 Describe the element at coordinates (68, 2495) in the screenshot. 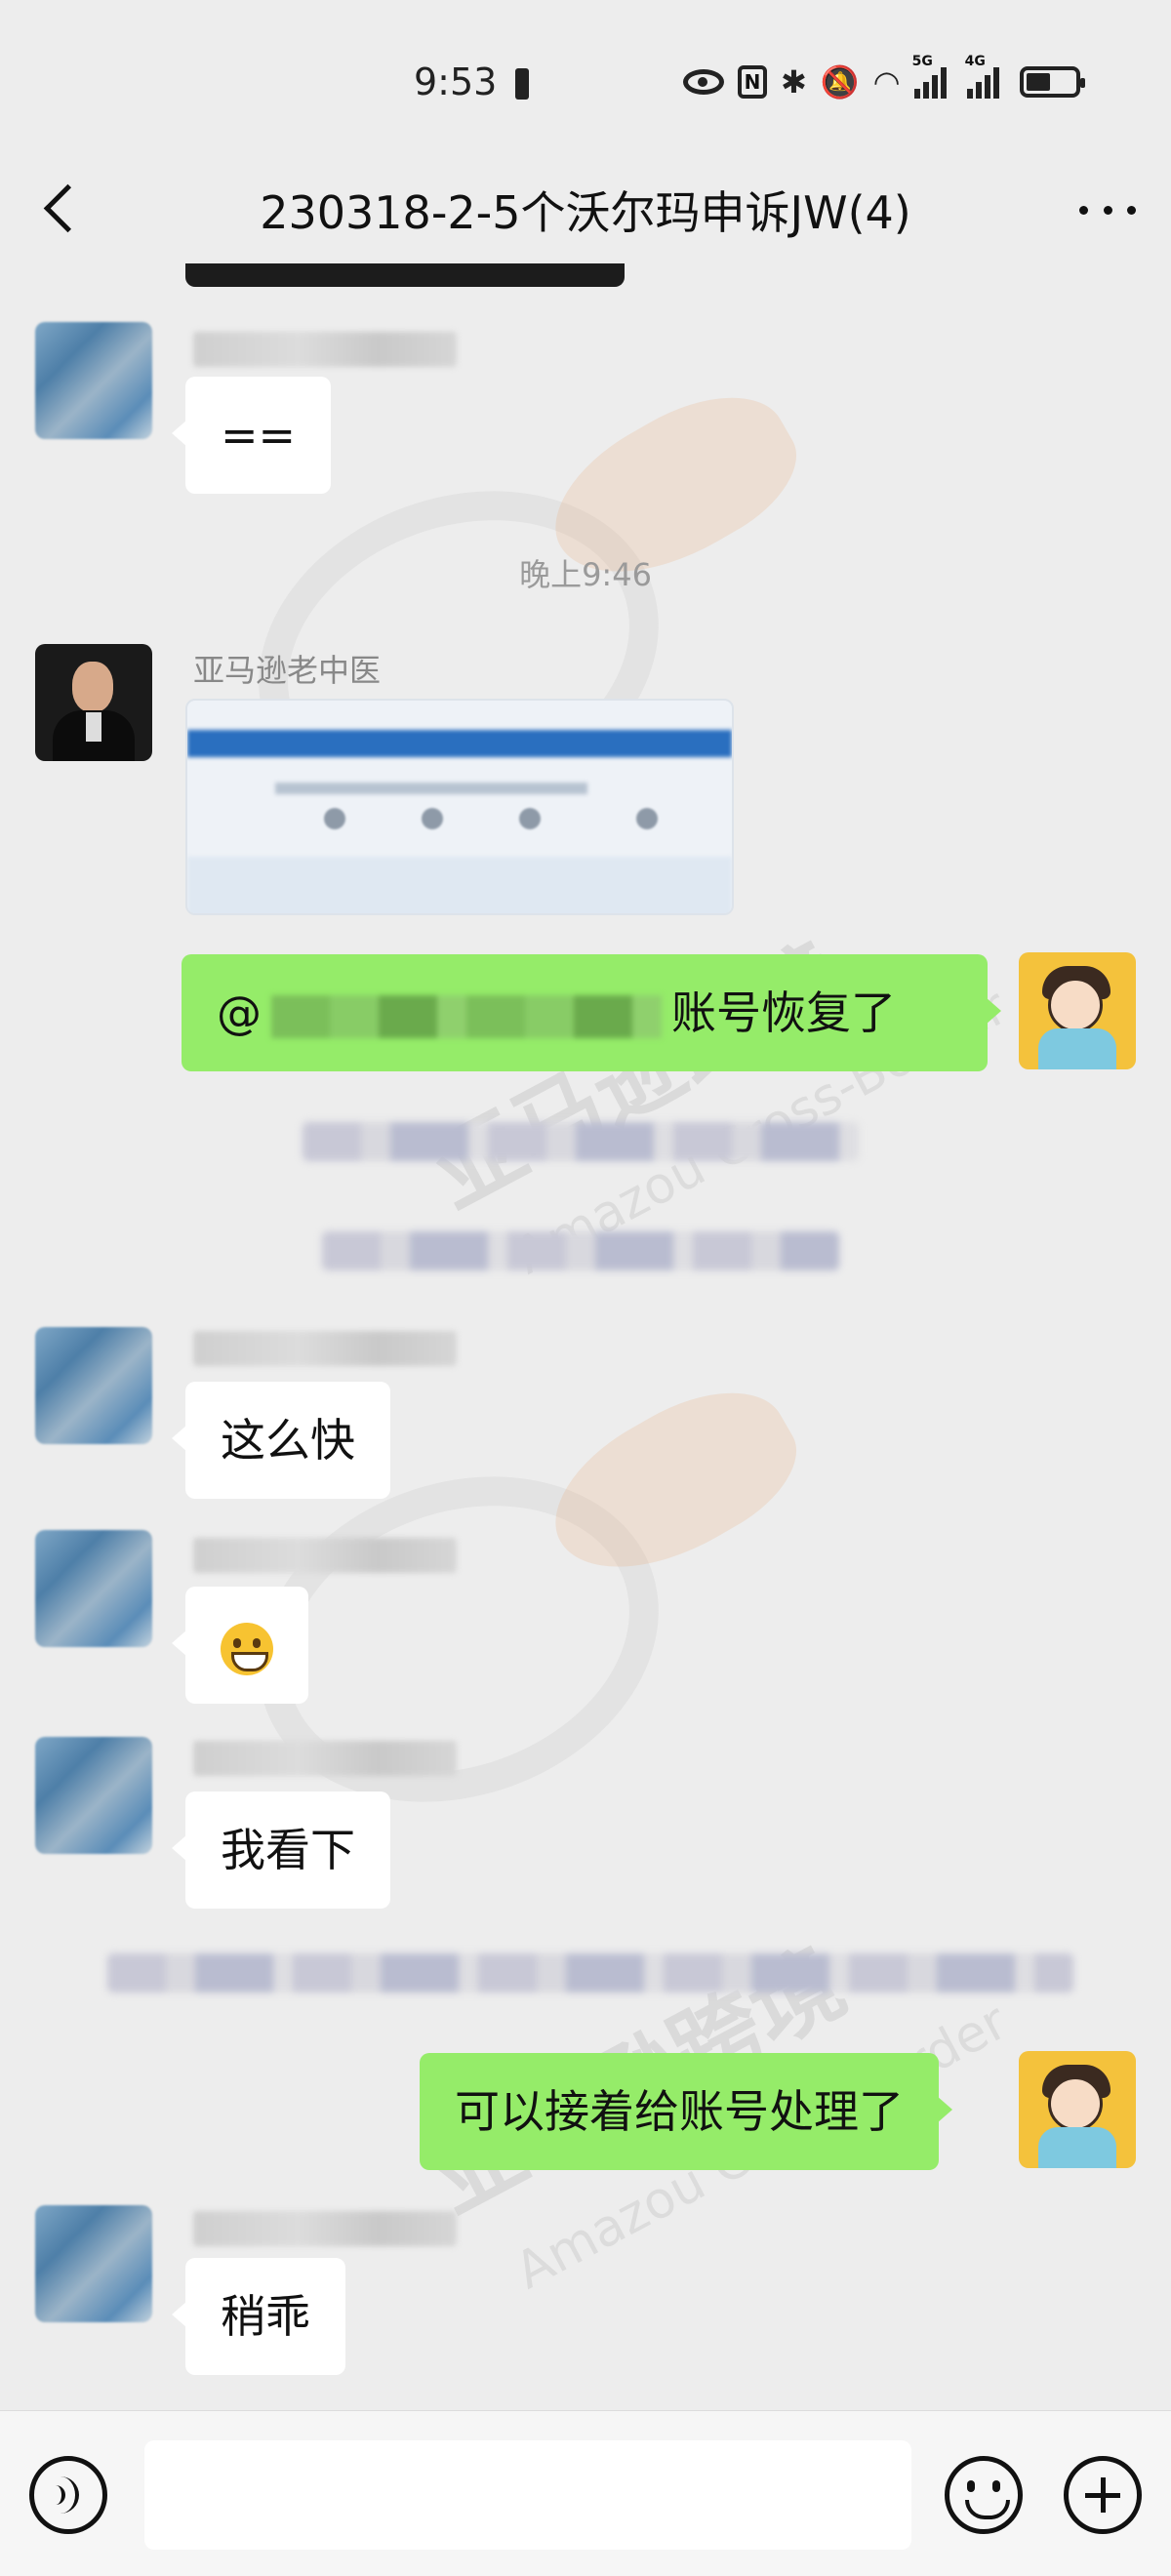

I see `voice-input-icon` at that location.